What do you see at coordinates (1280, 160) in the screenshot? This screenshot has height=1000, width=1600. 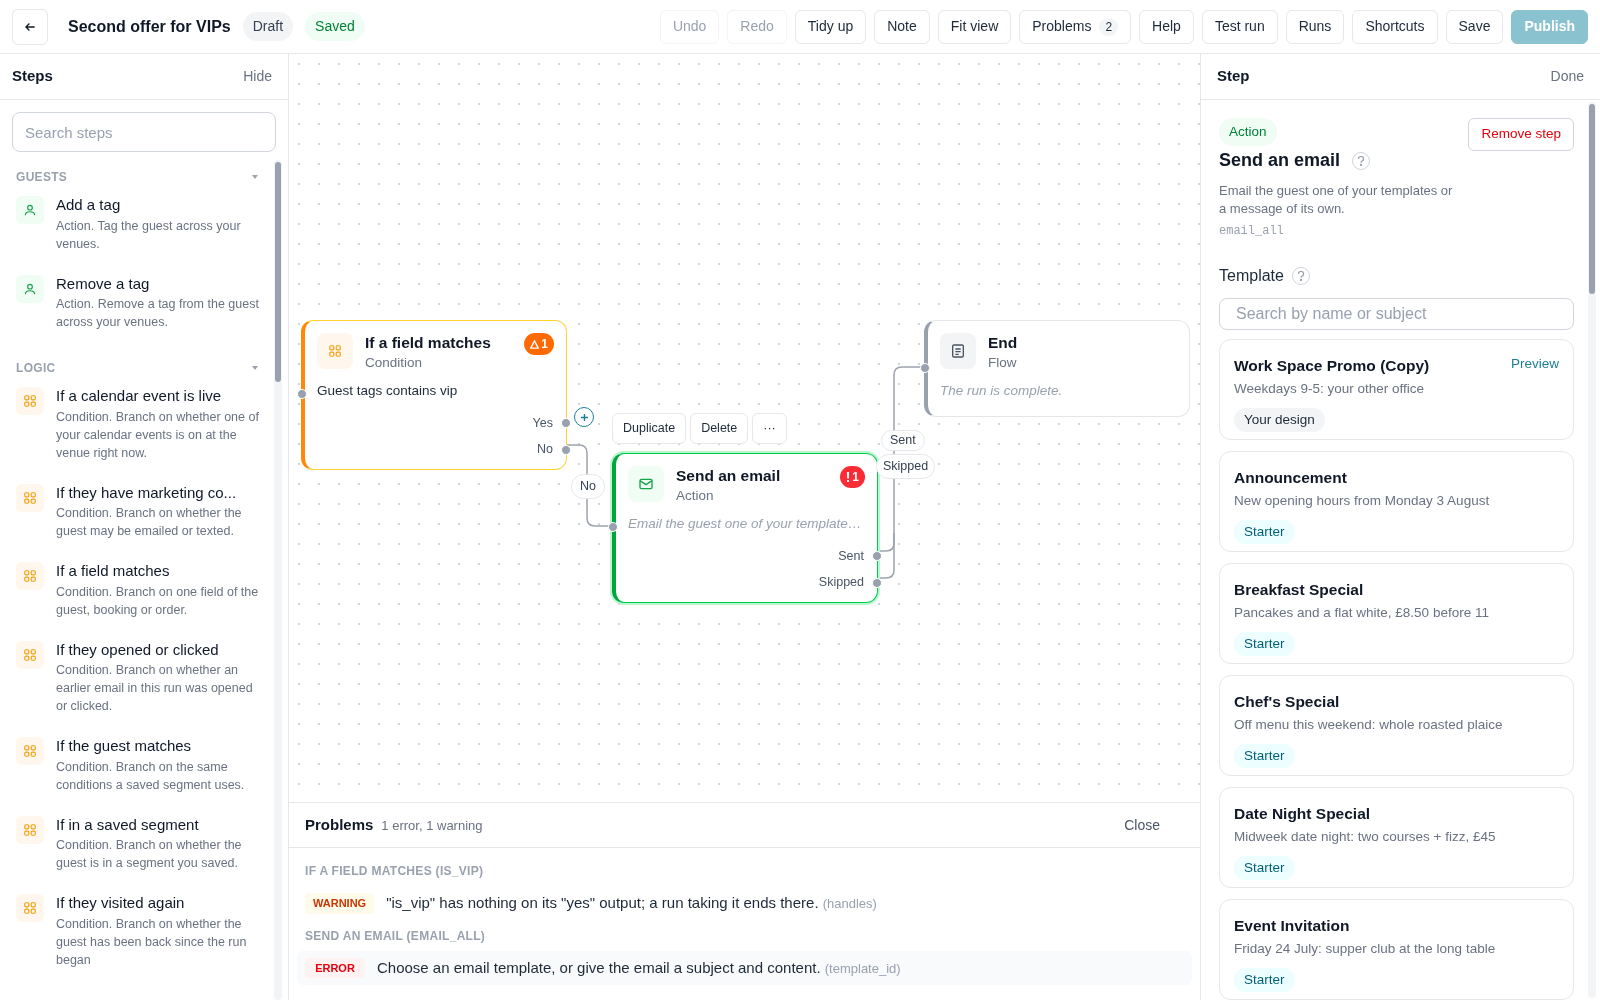 I see `step-name: Send an email` at bounding box center [1280, 160].